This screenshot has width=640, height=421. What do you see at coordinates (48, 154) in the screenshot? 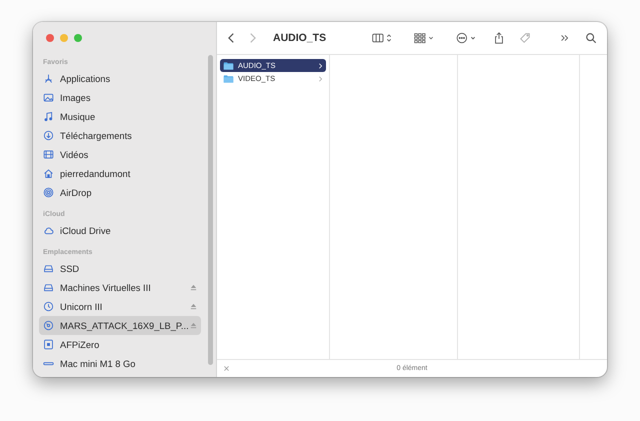
I see `film-icon` at bounding box center [48, 154].